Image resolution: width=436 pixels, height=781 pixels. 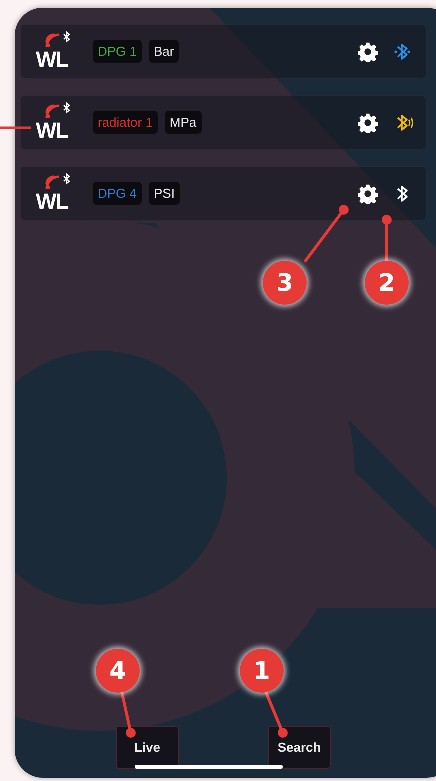 What do you see at coordinates (223, 193) in the screenshot?
I see `device-row: WL DPG 4 PSI` at bounding box center [223, 193].